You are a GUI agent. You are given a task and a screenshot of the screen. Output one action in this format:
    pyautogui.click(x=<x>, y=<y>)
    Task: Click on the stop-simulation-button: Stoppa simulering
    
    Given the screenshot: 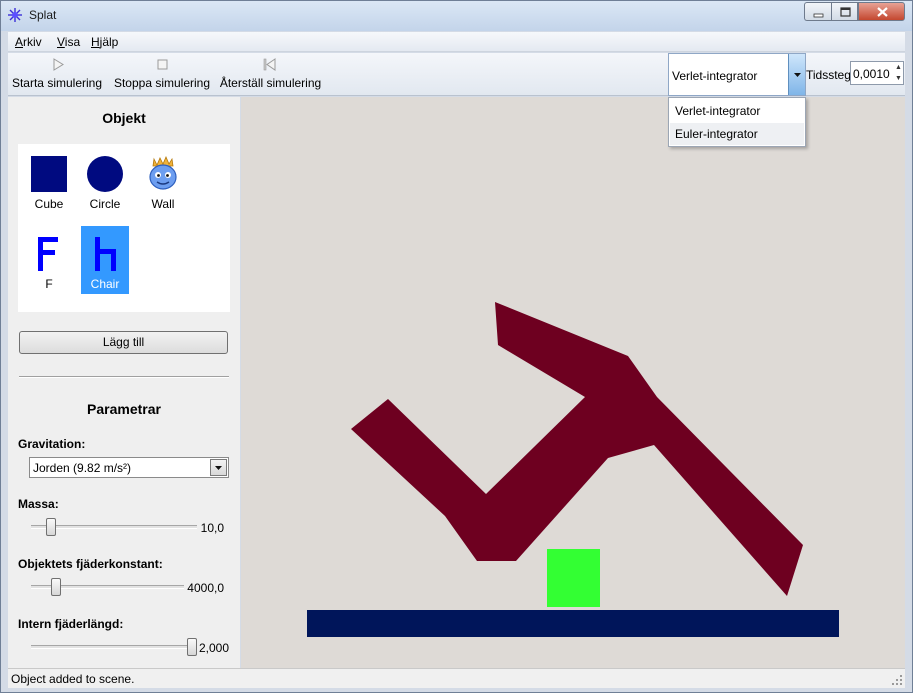 What is the action you would take?
    pyautogui.click(x=162, y=75)
    